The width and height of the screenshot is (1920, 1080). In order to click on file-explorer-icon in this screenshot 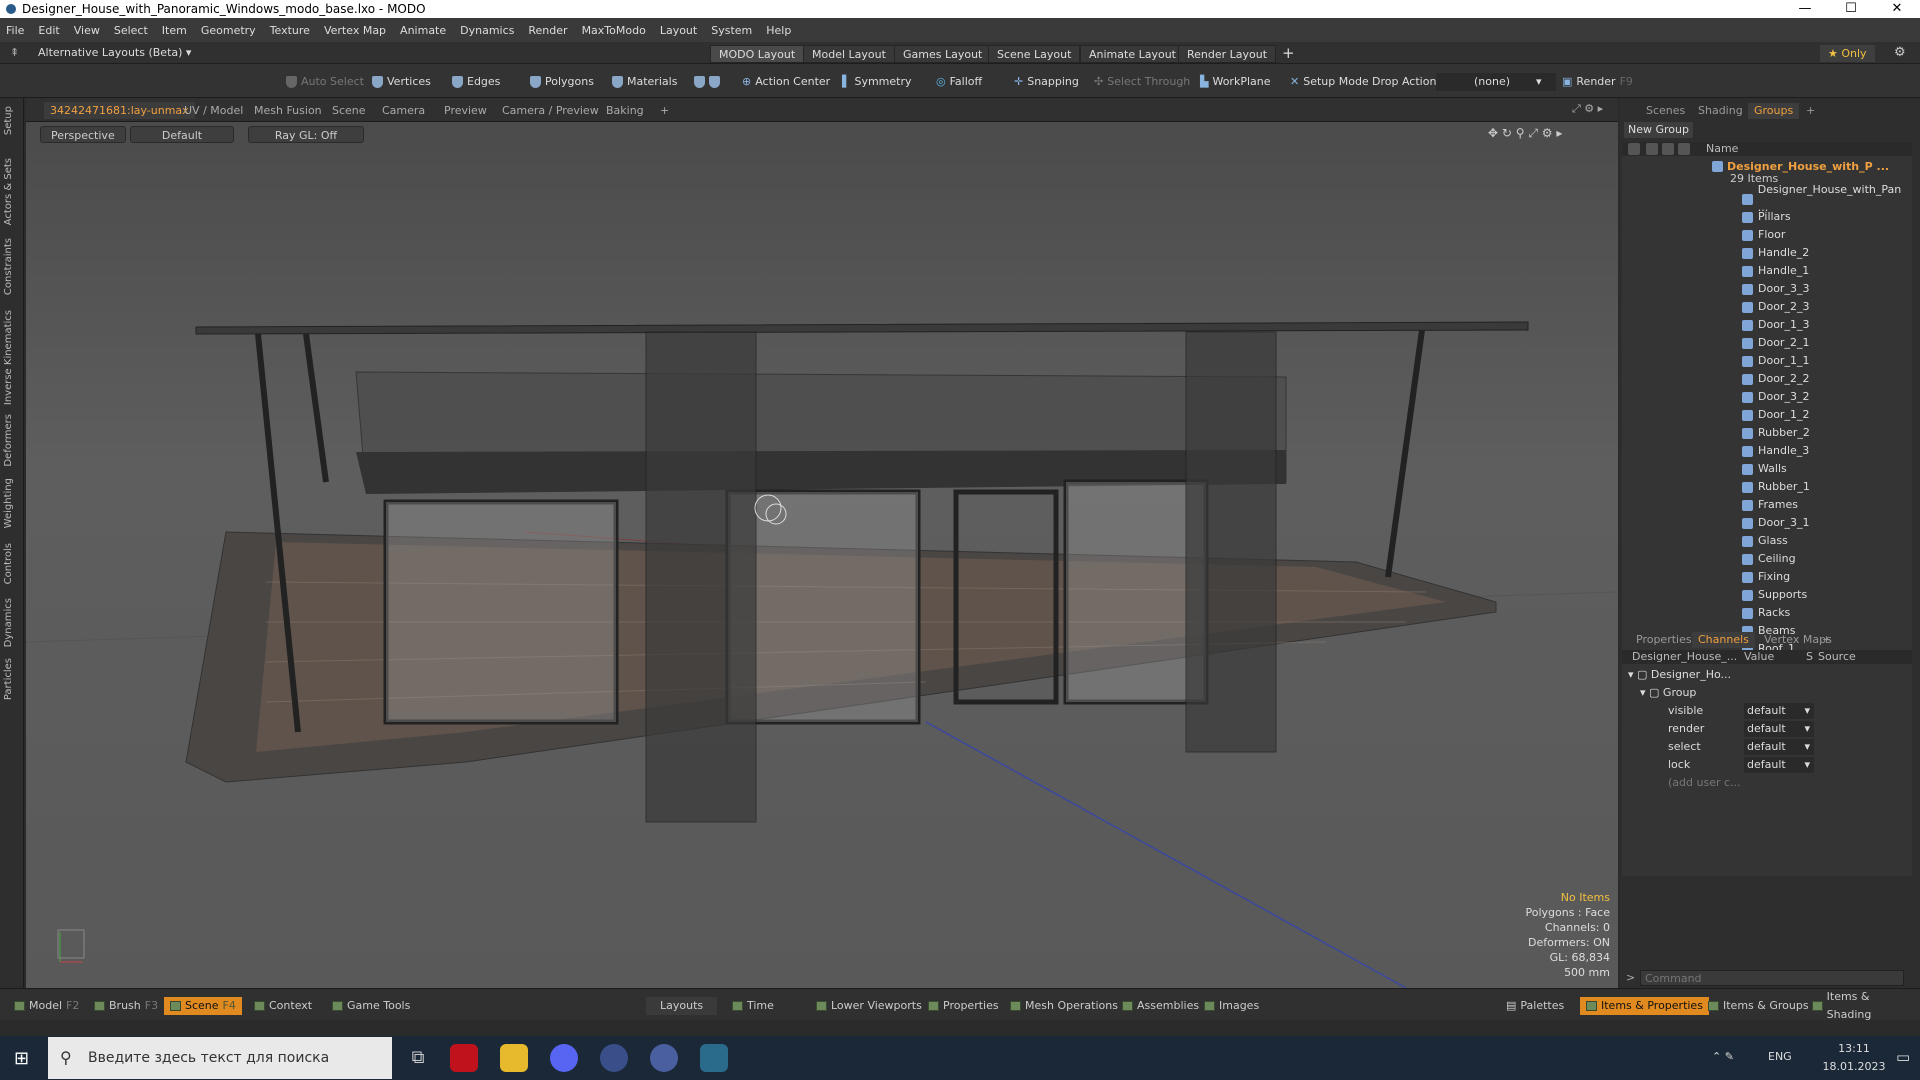, I will do `click(514, 1058)`.